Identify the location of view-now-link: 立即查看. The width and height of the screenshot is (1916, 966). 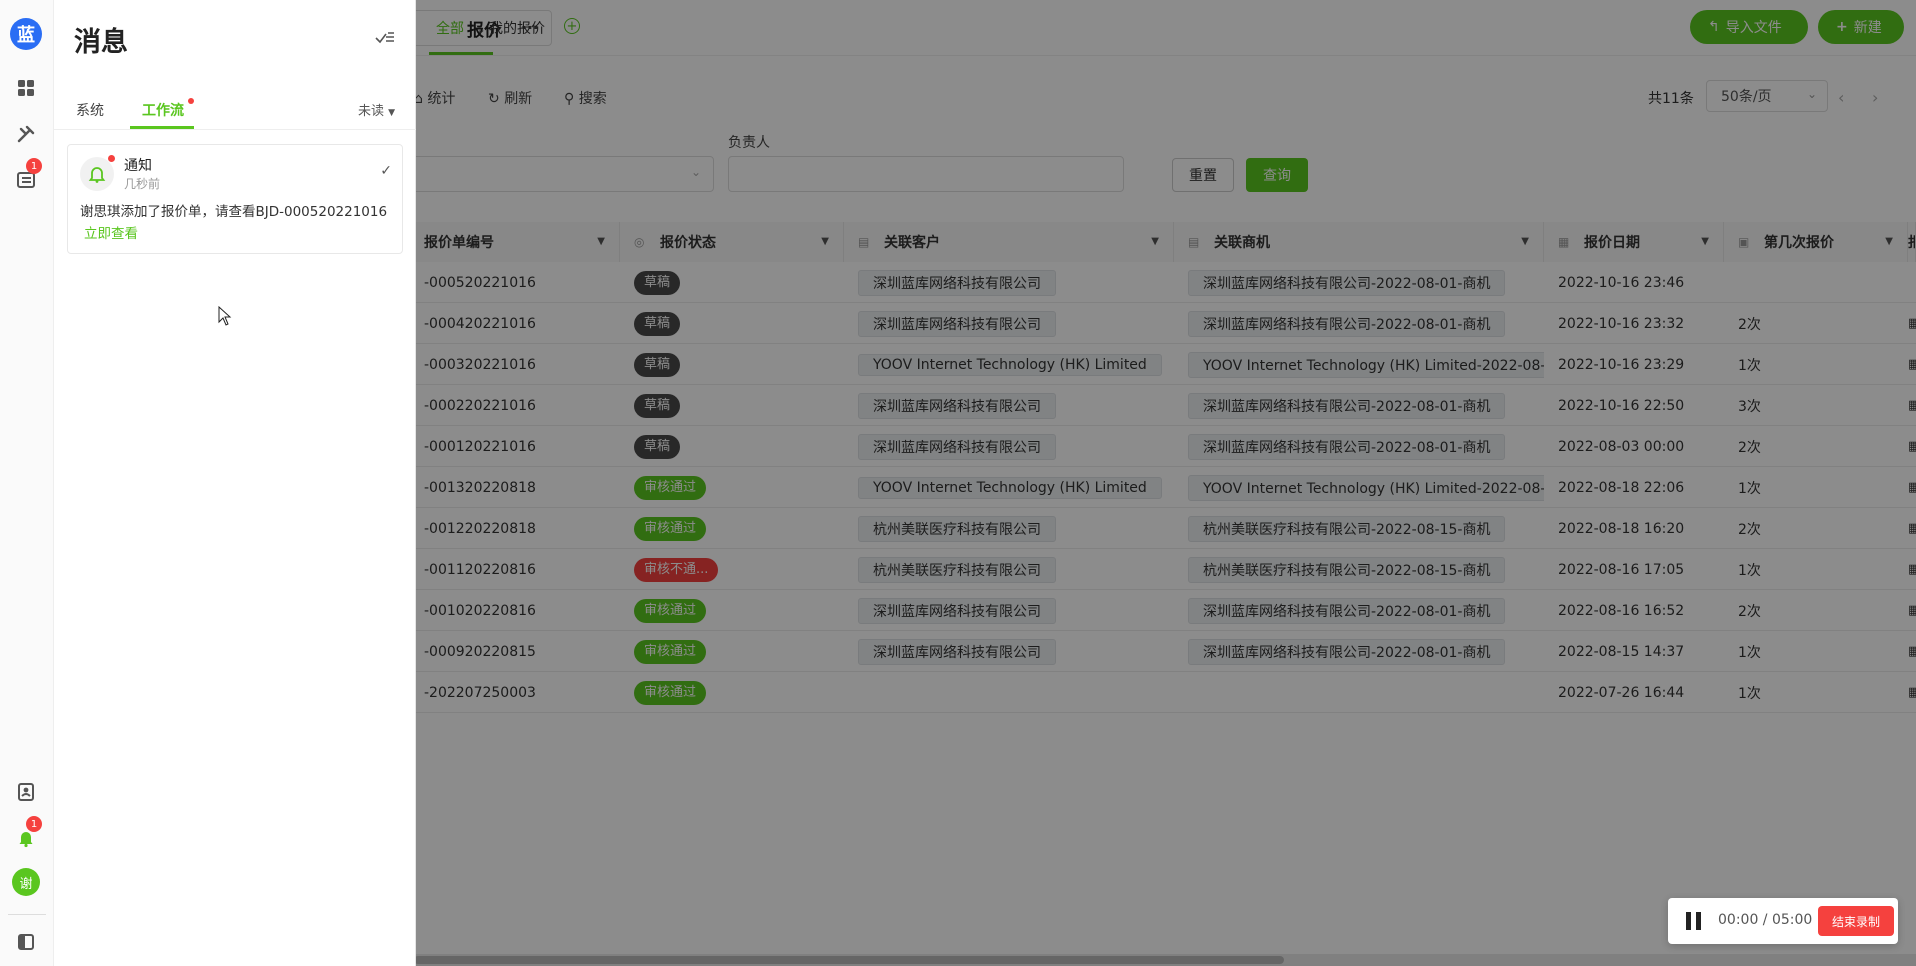
(111, 234).